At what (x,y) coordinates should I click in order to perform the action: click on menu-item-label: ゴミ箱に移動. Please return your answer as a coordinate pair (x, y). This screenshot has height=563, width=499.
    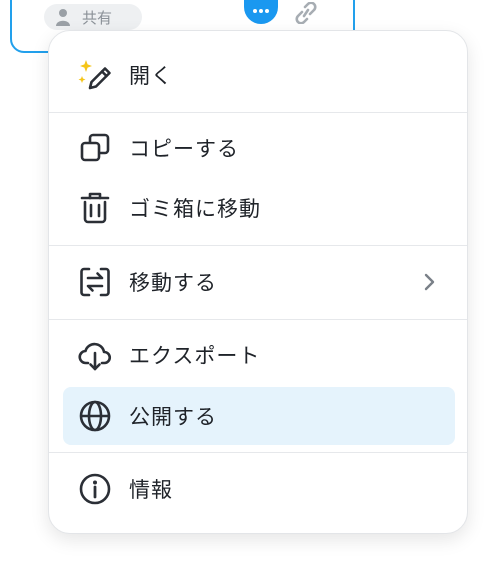
    Looking at the image, I should click on (195, 209).